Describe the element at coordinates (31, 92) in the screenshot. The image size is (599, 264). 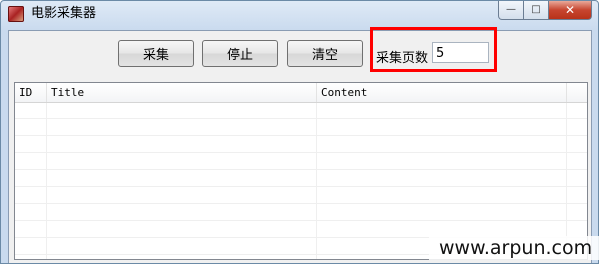
I see `column-header-id: ID` at that location.